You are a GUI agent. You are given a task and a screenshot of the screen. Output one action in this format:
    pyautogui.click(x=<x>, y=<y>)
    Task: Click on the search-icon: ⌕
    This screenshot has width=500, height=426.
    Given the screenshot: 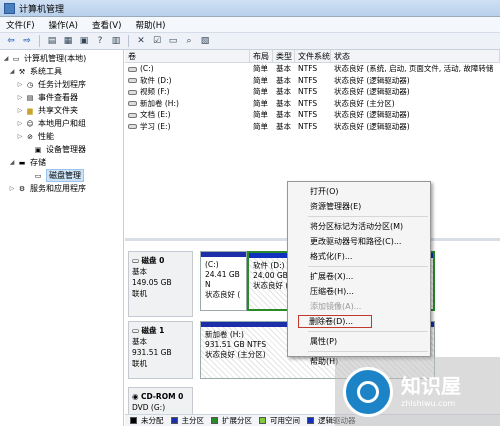 What is the action you would take?
    pyautogui.click(x=189, y=41)
    